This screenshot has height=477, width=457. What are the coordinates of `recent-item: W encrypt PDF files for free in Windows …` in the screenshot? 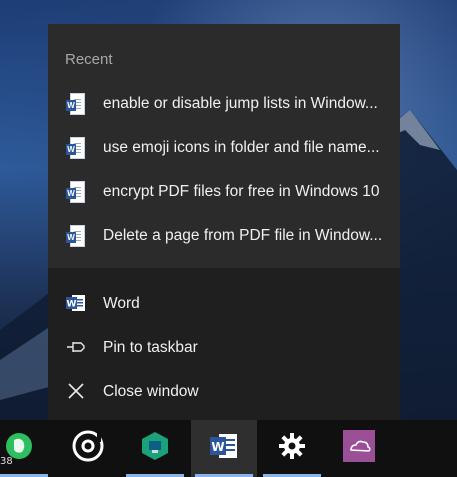 It's located at (224, 192).